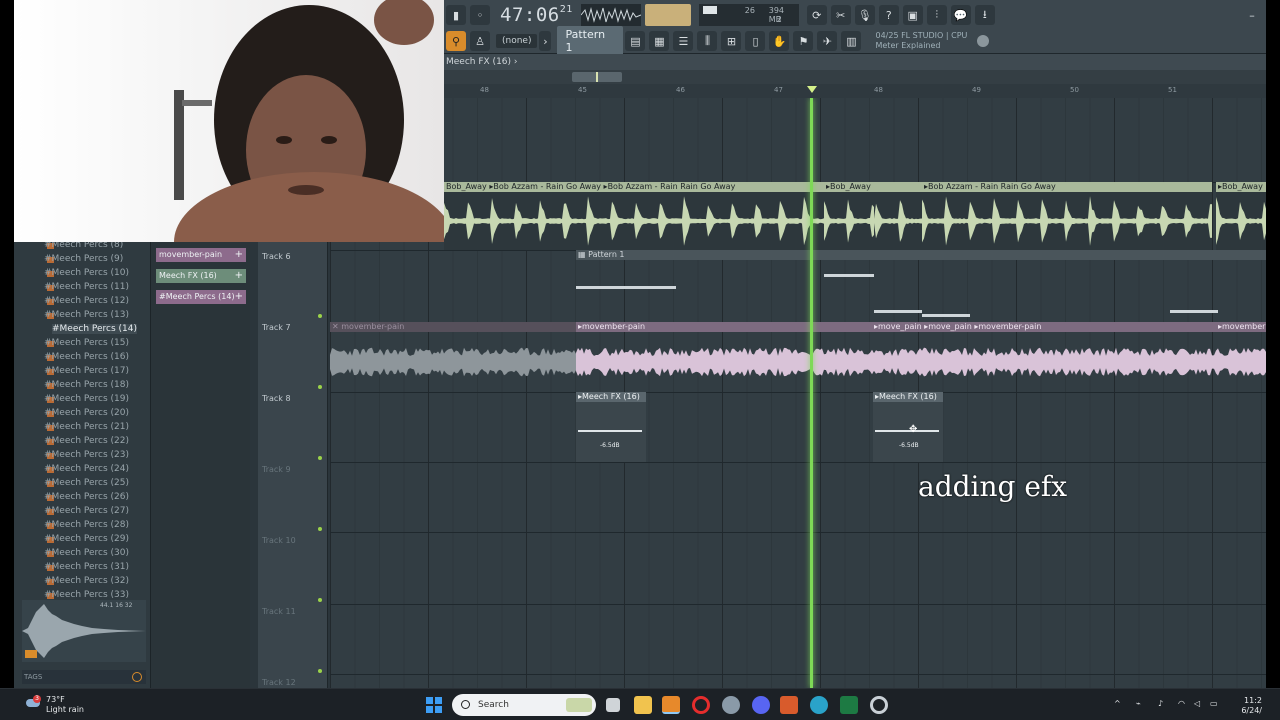 The height and width of the screenshot is (720, 1280). I want to click on track-header-label: Track 11, so click(293, 611).